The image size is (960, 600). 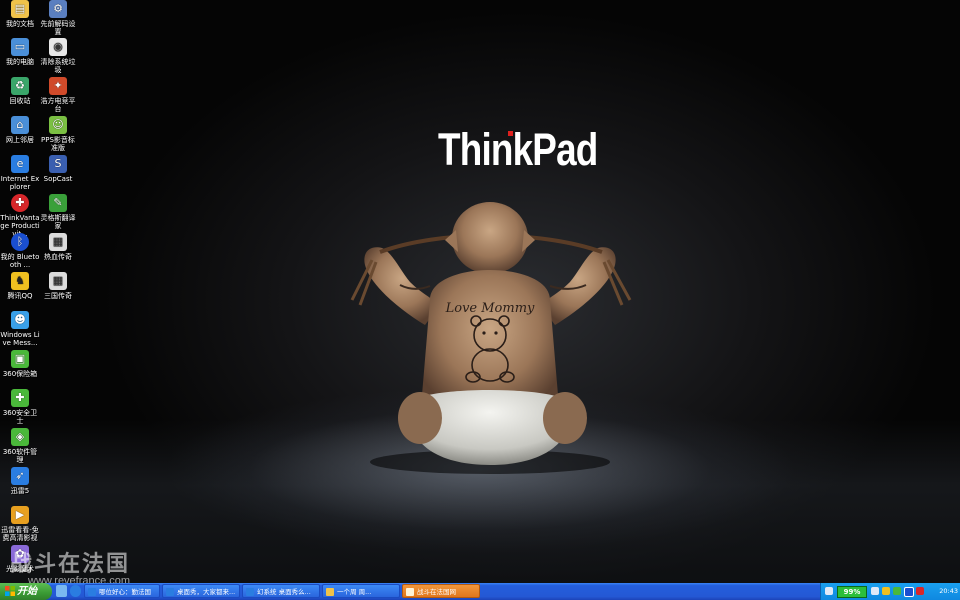 I want to click on tattooed-baby-illustration: Love Mommy, so click(x=491, y=338).